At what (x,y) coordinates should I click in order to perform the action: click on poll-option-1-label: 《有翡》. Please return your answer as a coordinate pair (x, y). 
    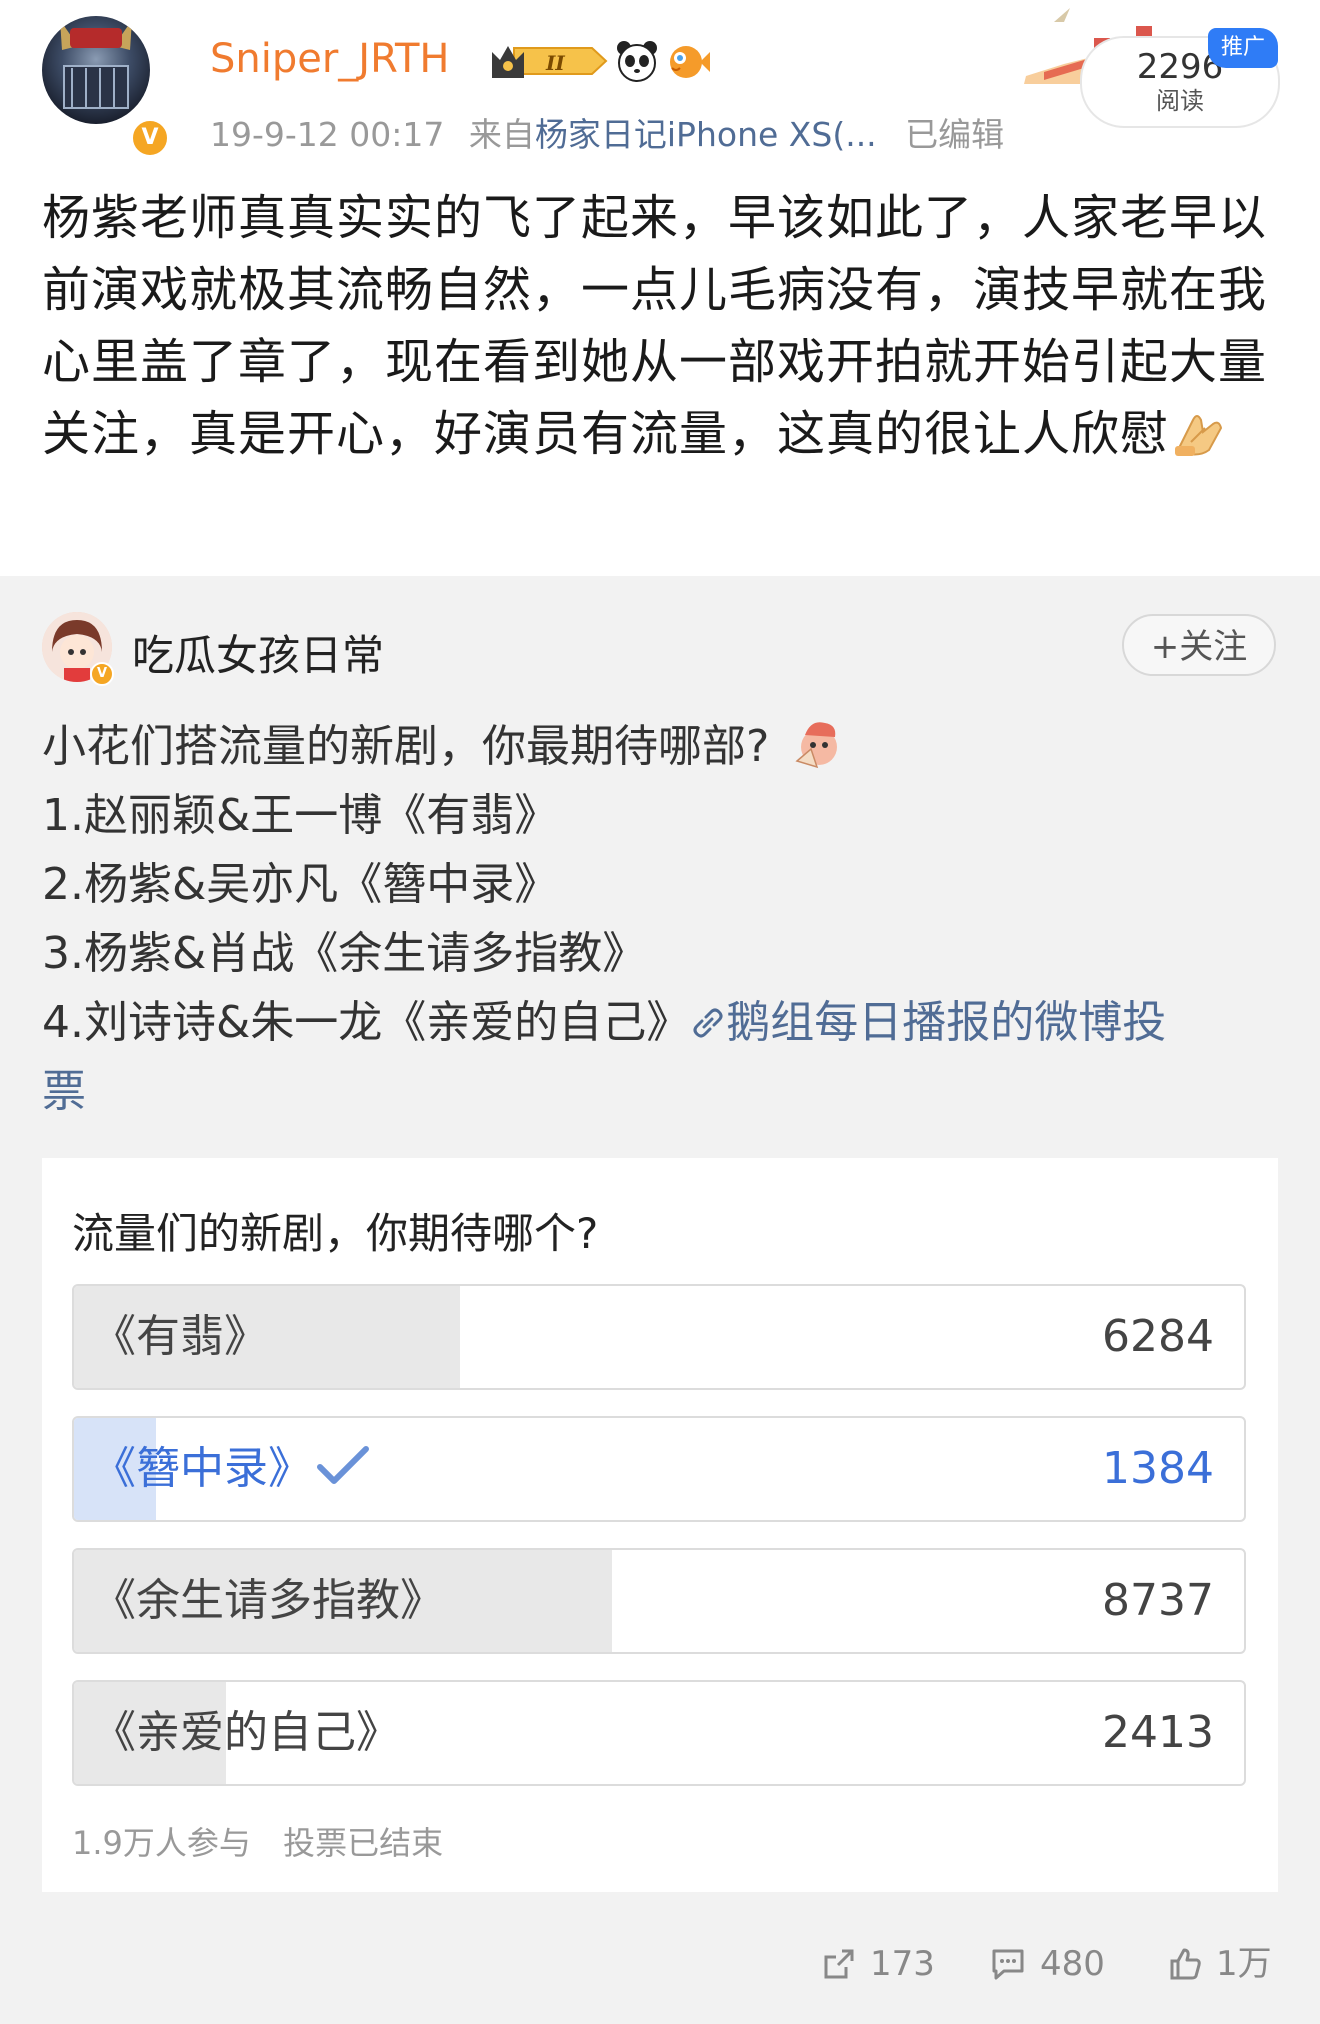
    Looking at the image, I should click on (180, 1336).